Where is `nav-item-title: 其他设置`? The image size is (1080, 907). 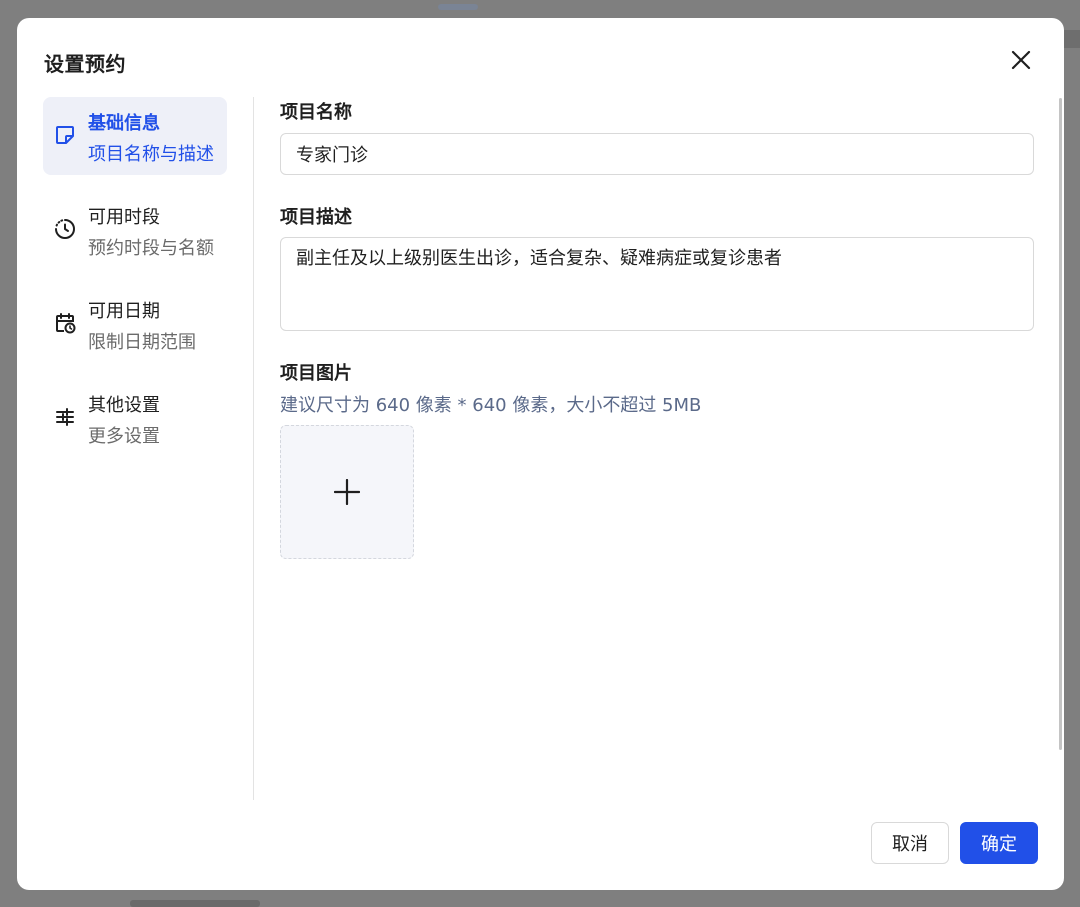
nav-item-title: 其他设置 is located at coordinates (124, 405).